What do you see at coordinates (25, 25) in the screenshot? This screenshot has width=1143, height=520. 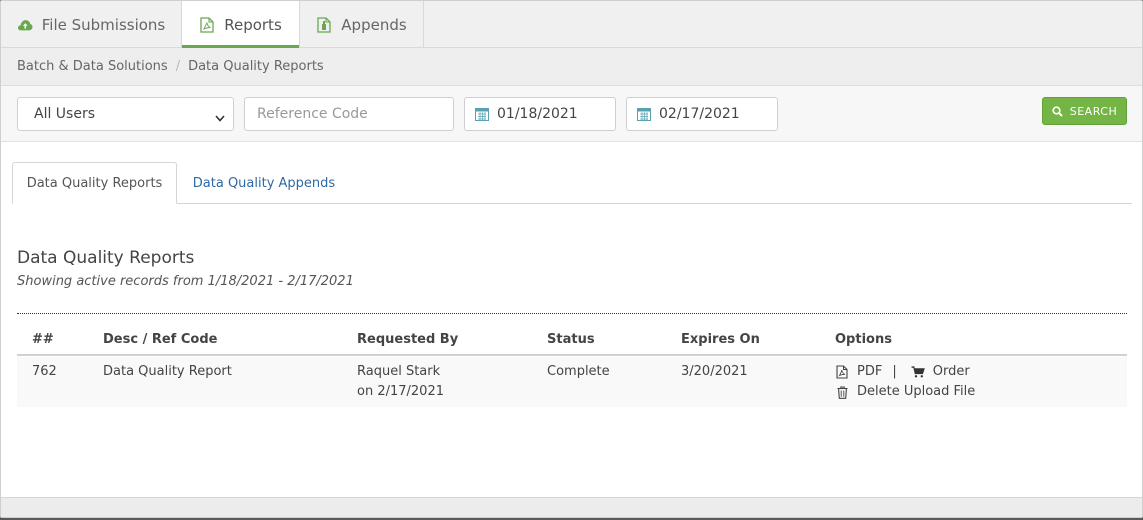 I see `cloud-upload-icon` at bounding box center [25, 25].